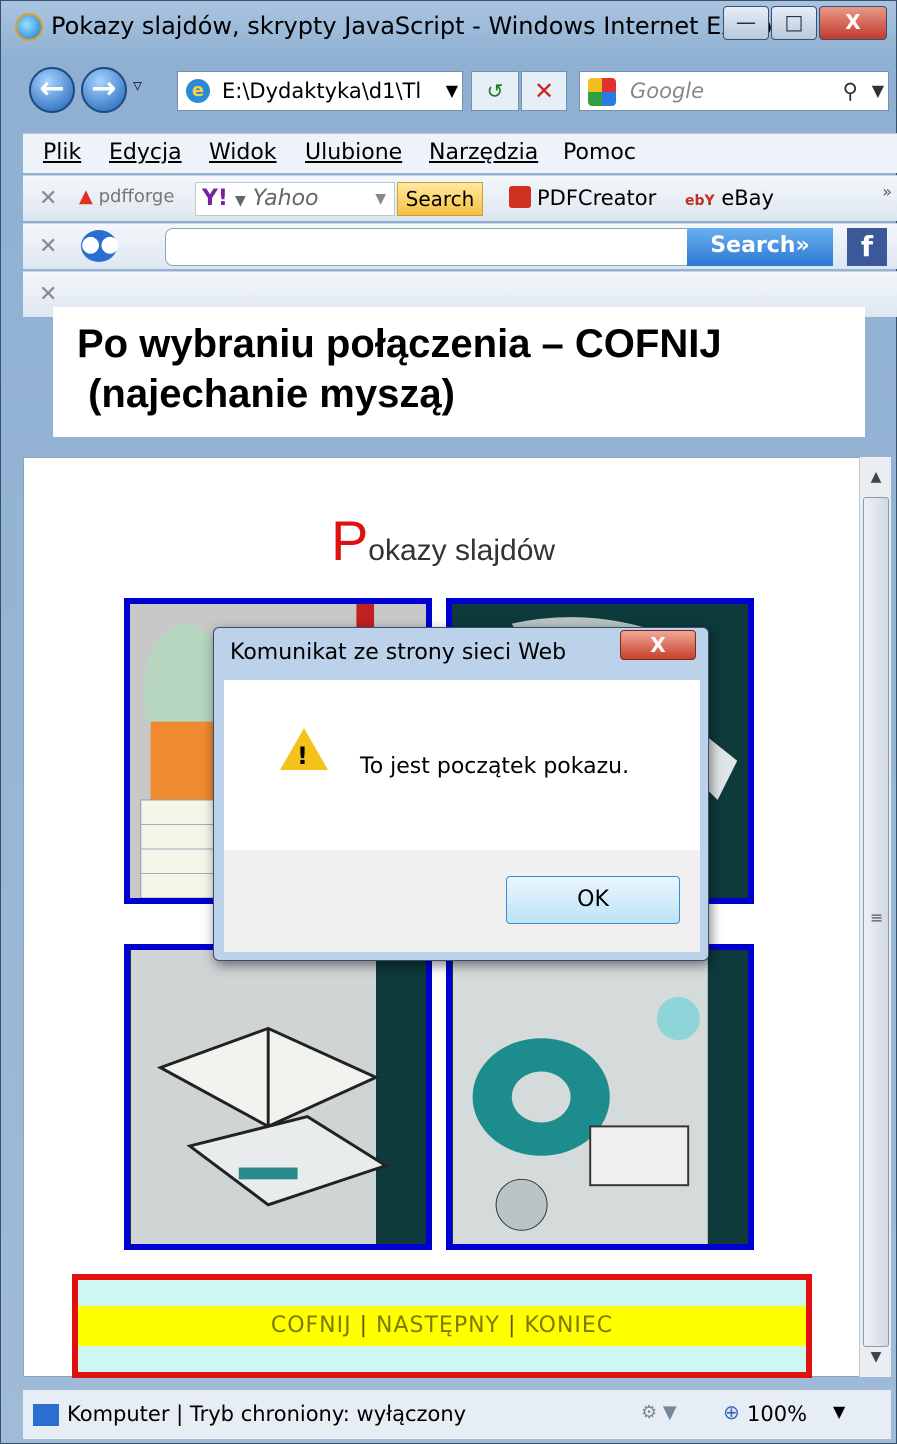 The image size is (897, 1444). I want to click on pdfcreator-label: PDFCreator, so click(597, 198).